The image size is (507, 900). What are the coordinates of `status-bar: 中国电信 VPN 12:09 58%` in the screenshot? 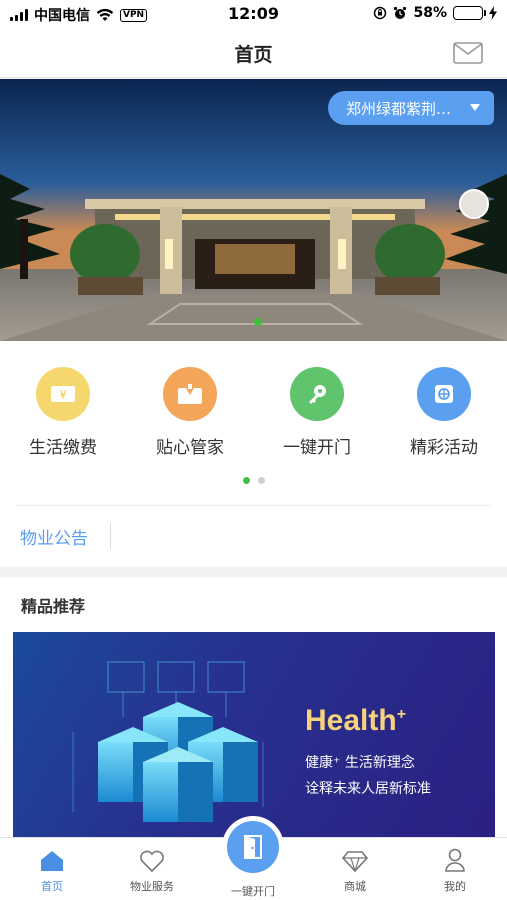 It's located at (253, 14).